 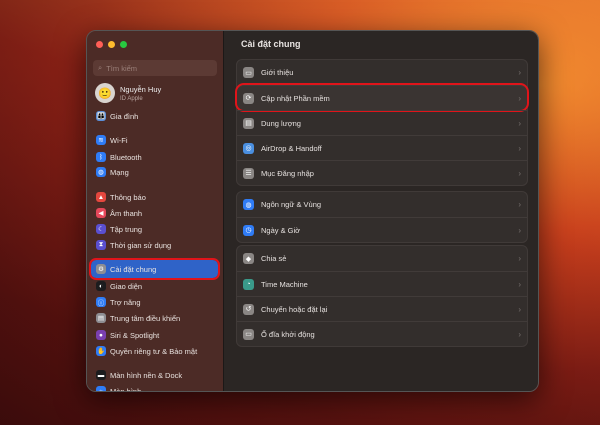 What do you see at coordinates (124, 116) in the screenshot?
I see `sidebar-item-label: Gia đình` at bounding box center [124, 116].